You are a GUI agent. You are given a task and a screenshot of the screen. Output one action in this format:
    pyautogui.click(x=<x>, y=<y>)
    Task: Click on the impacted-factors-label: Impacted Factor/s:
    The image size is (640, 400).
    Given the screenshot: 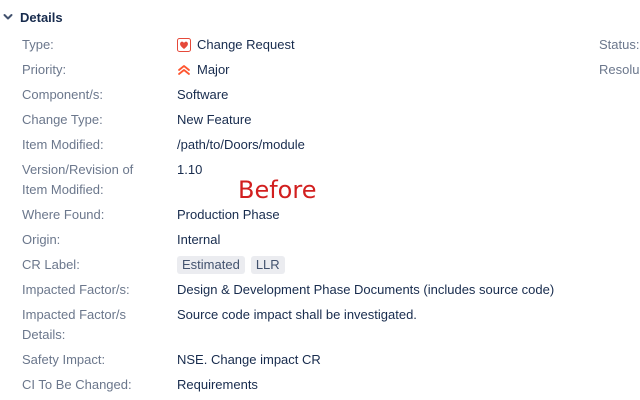 What is the action you would take?
    pyautogui.click(x=76, y=289)
    